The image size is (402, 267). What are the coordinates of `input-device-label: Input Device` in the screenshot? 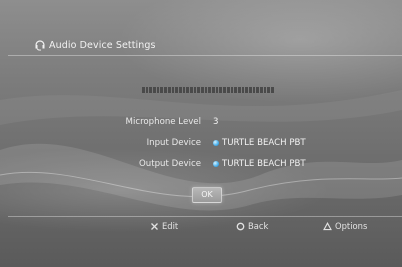 It's located at (173, 143).